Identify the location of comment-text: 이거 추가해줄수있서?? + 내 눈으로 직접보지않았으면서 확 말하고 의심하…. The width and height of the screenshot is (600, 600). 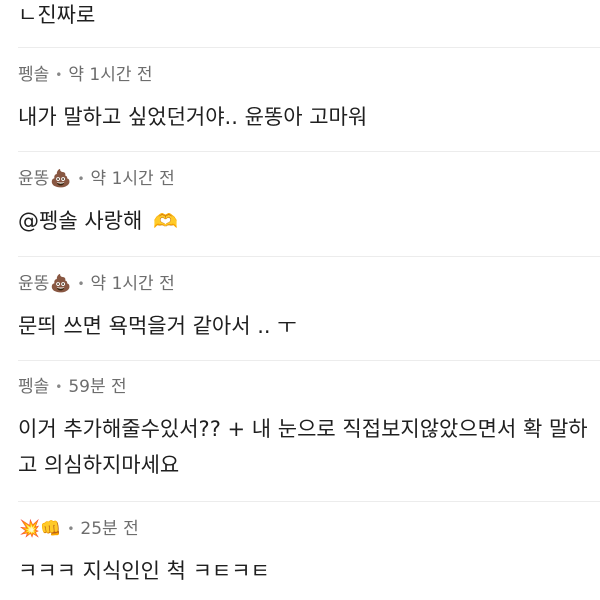
(303, 447).